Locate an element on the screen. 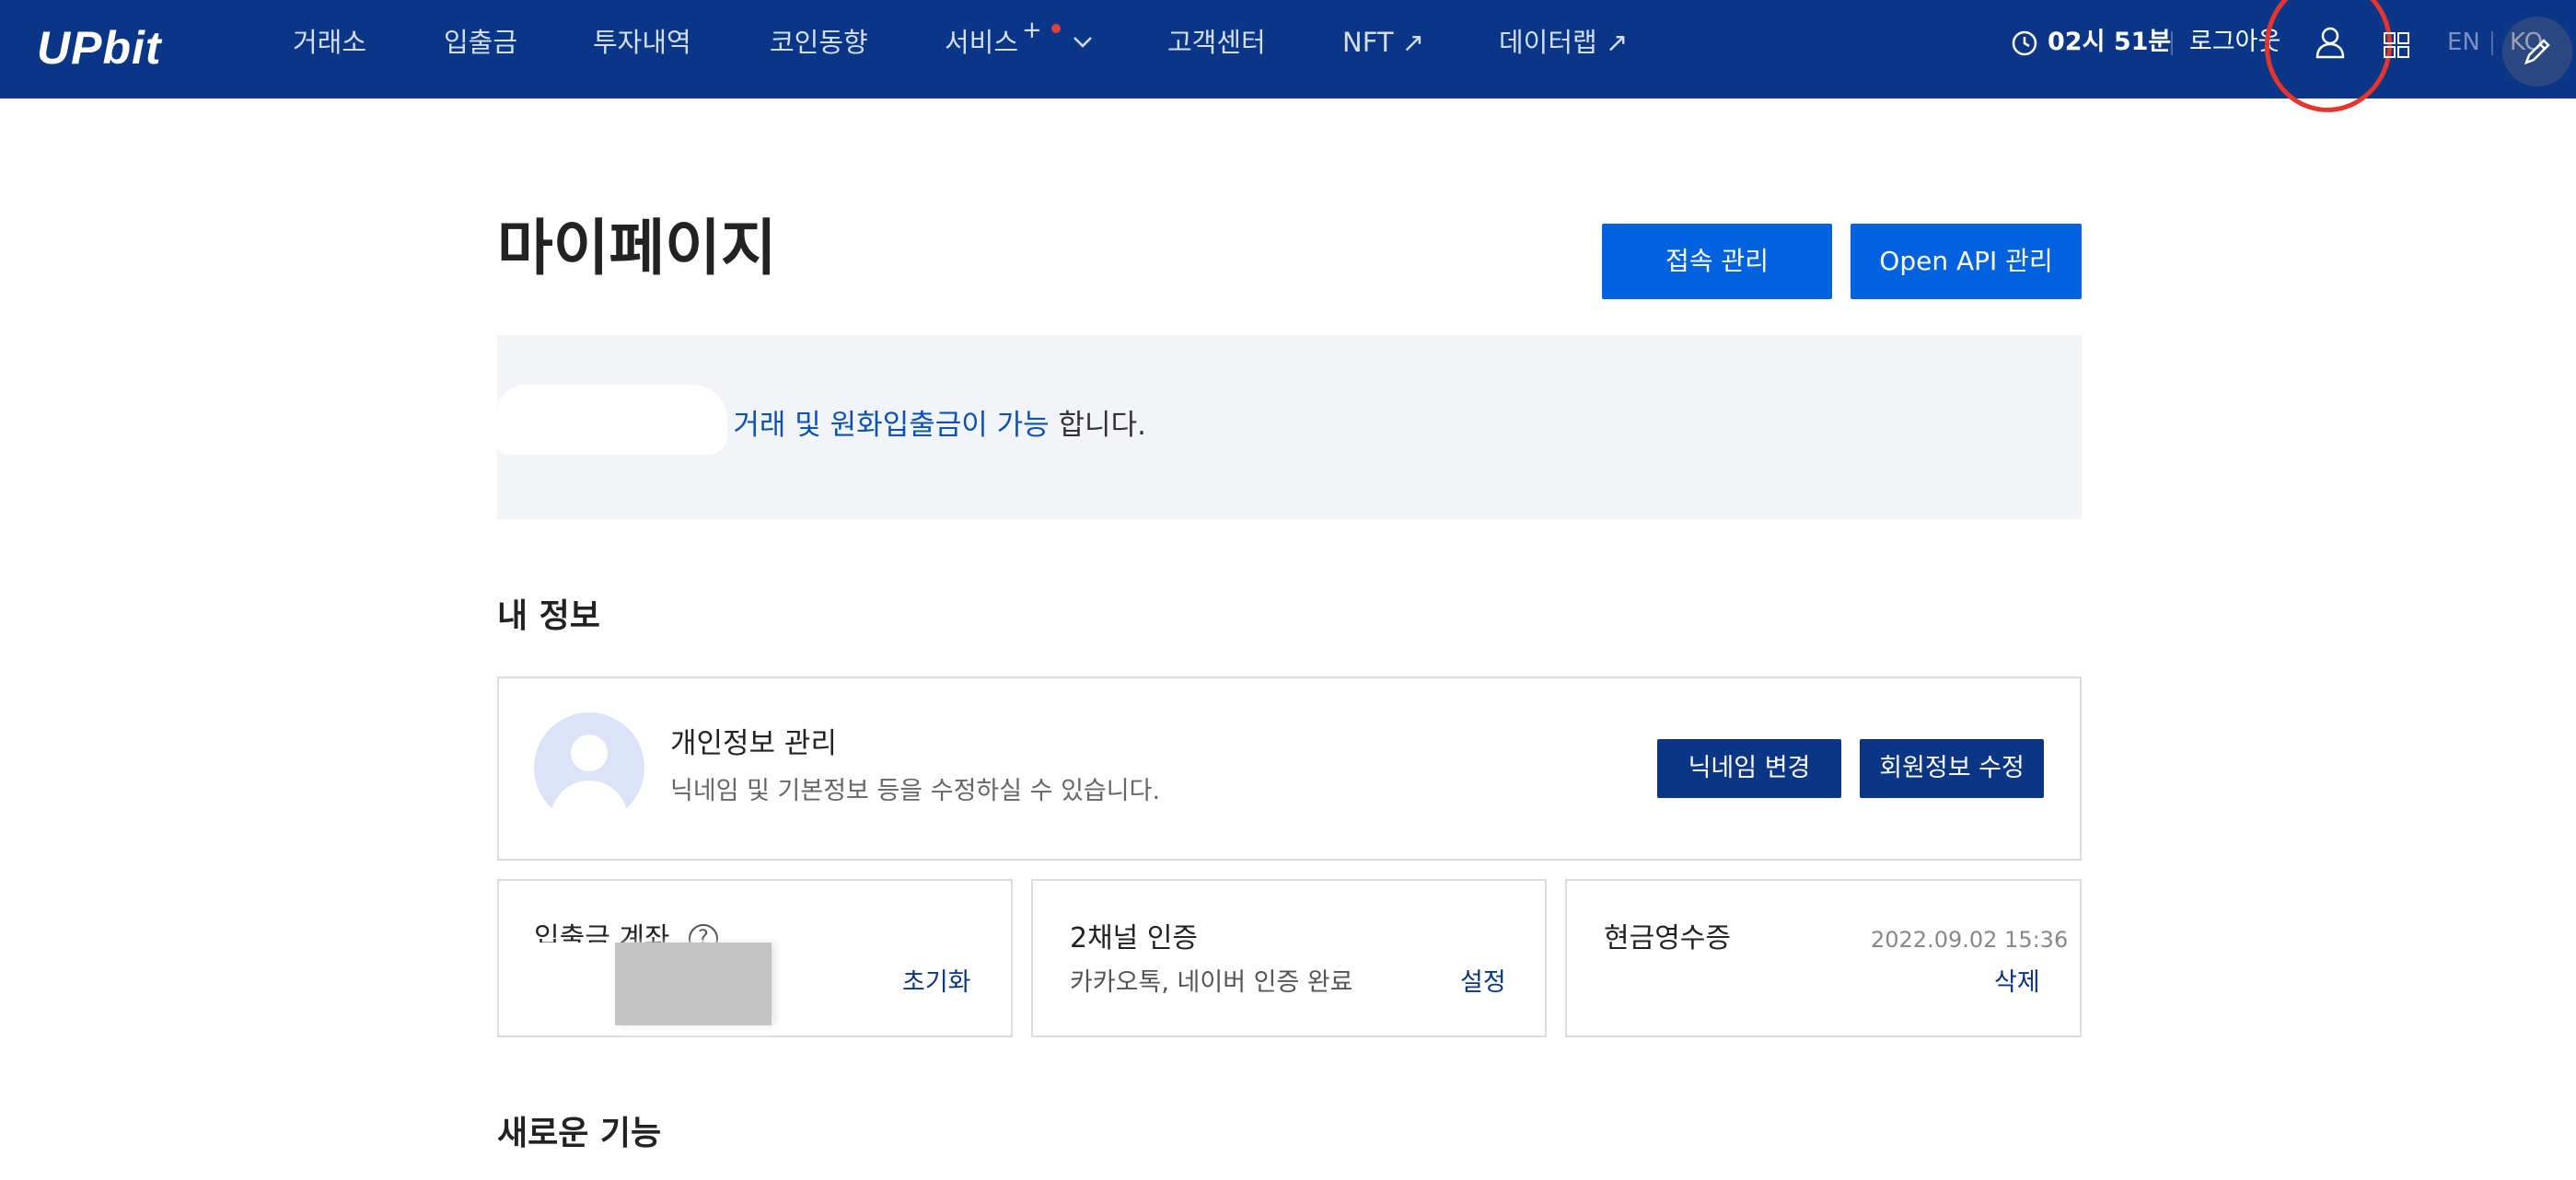 This screenshot has height=1180, width=2576. profile-subtitle: 닉네임 및 기본정보 등을 수정하실 수 있습니다. is located at coordinates (915, 791).